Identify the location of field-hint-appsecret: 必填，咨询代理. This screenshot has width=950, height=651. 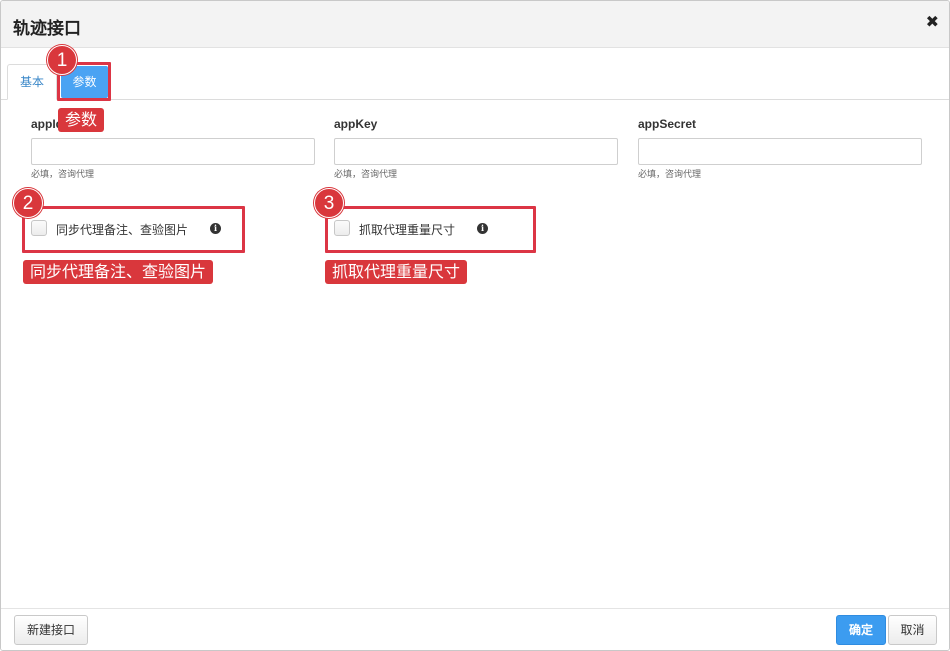
(670, 175).